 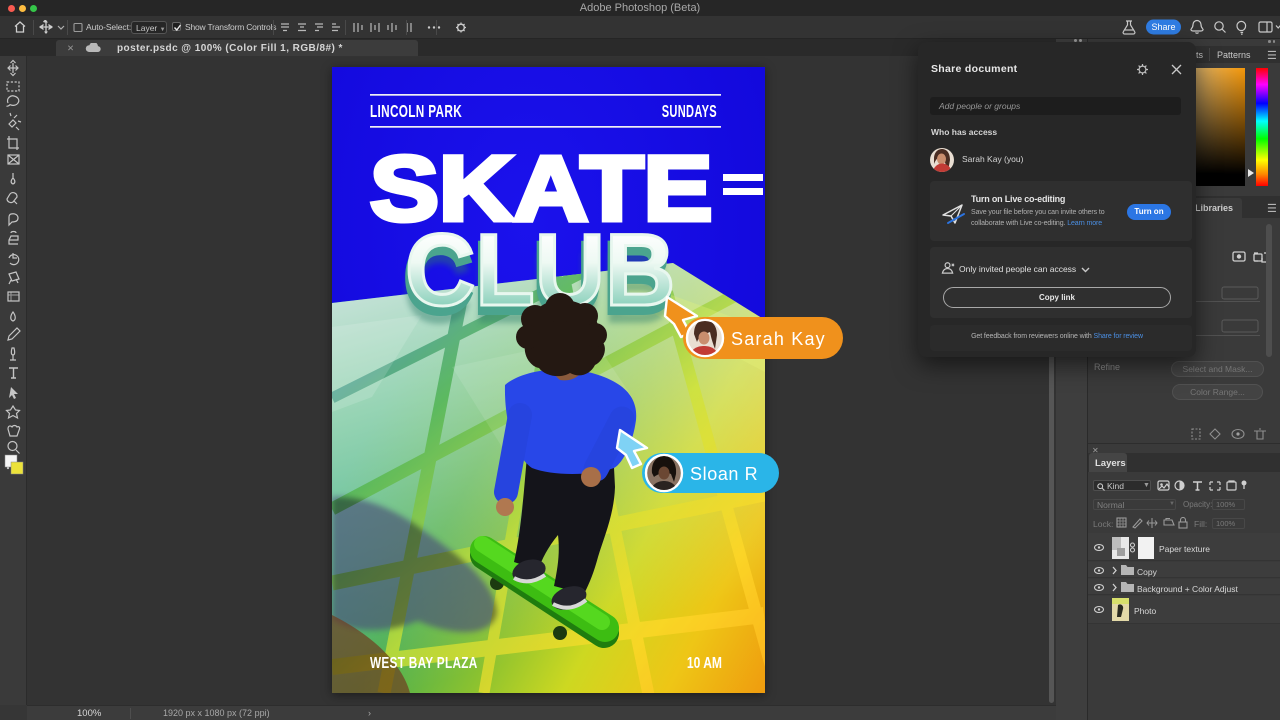 I want to click on svg-text: Sloan R, so click(x=724, y=474).